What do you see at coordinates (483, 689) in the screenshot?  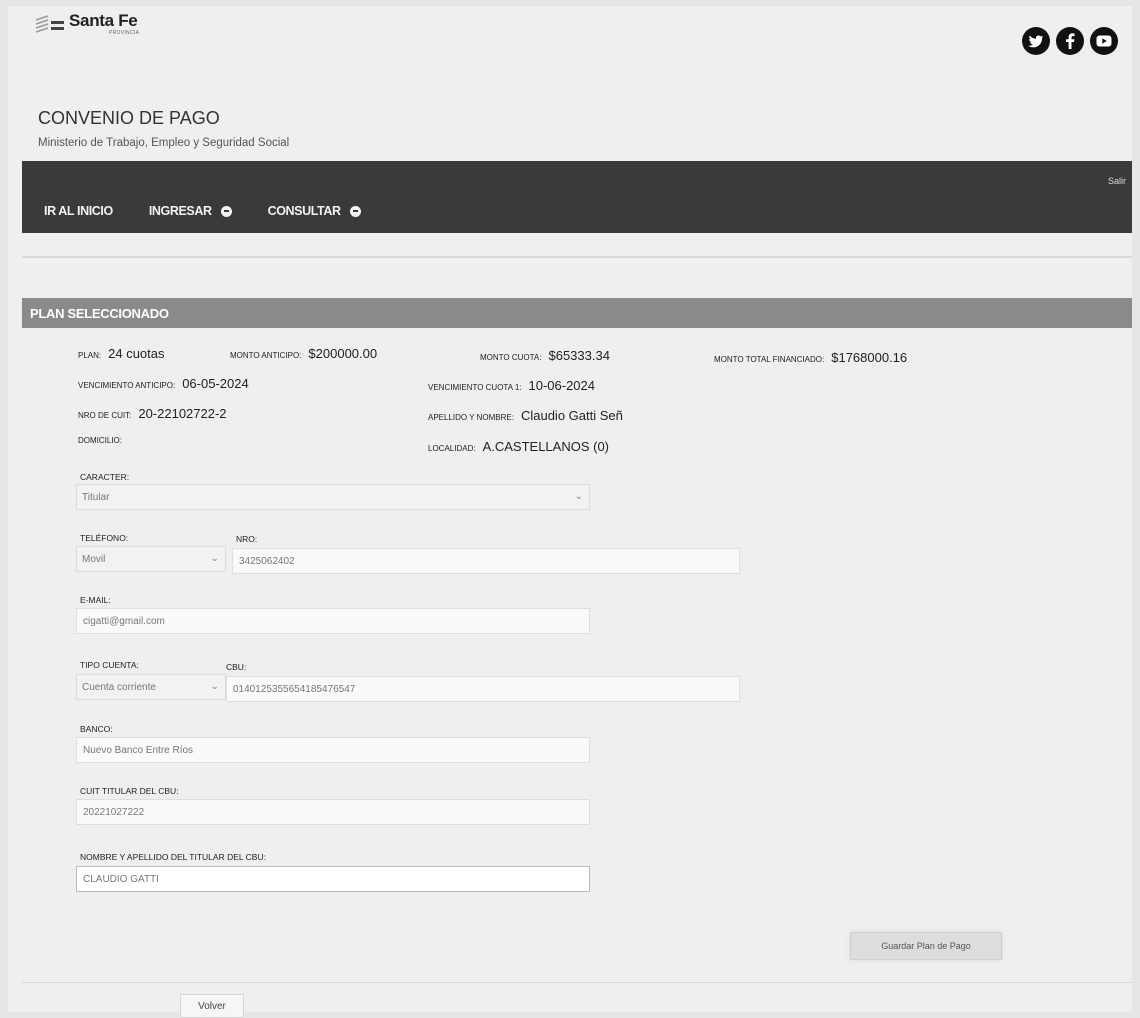 I see `cbu-input: 0140125355654185476547` at bounding box center [483, 689].